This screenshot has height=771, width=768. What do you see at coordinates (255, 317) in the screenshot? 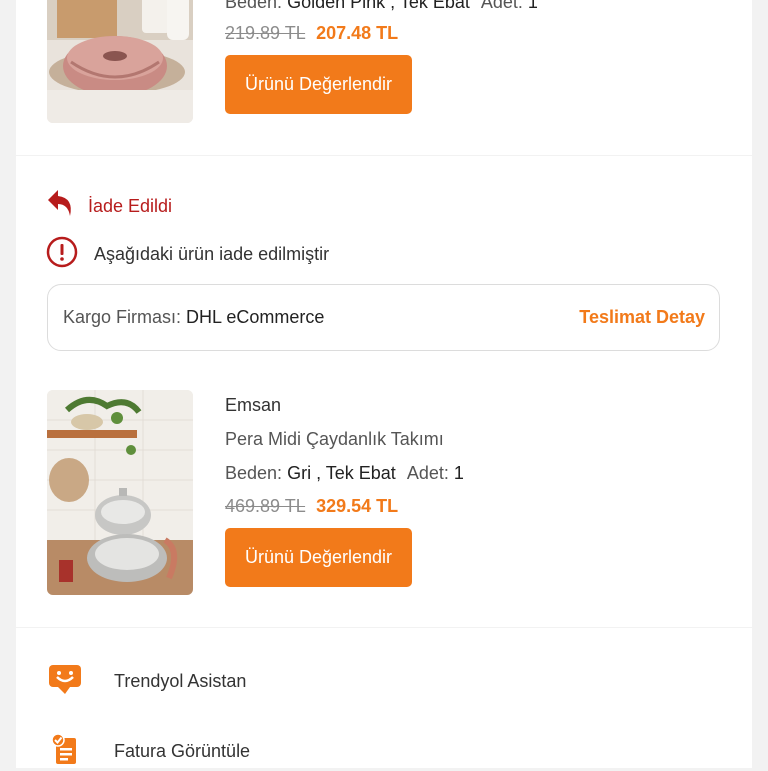
I see `cargo-value: DHL eCommerce` at bounding box center [255, 317].